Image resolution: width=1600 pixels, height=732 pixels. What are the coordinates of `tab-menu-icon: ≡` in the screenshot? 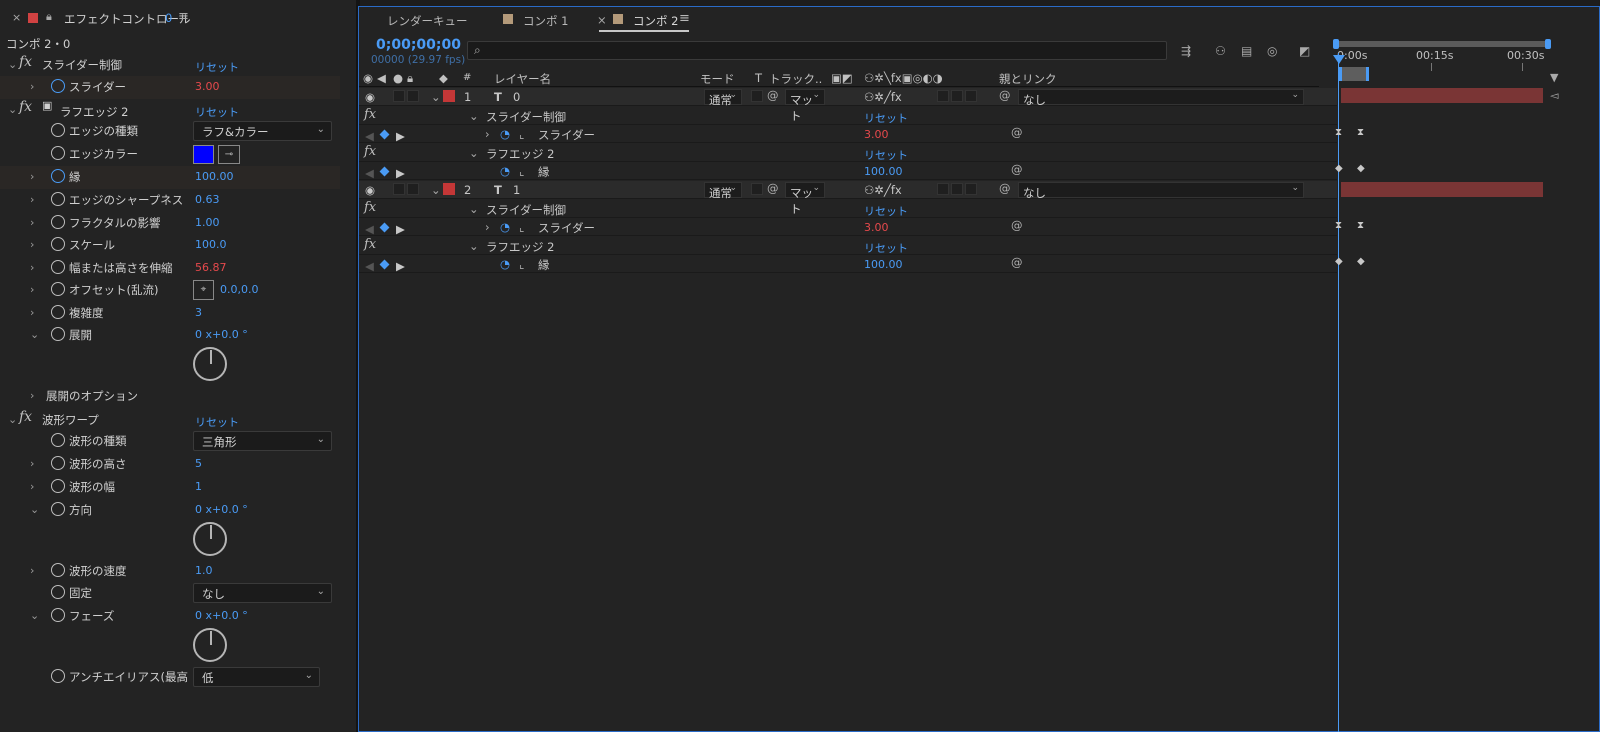 It's located at (684, 18).